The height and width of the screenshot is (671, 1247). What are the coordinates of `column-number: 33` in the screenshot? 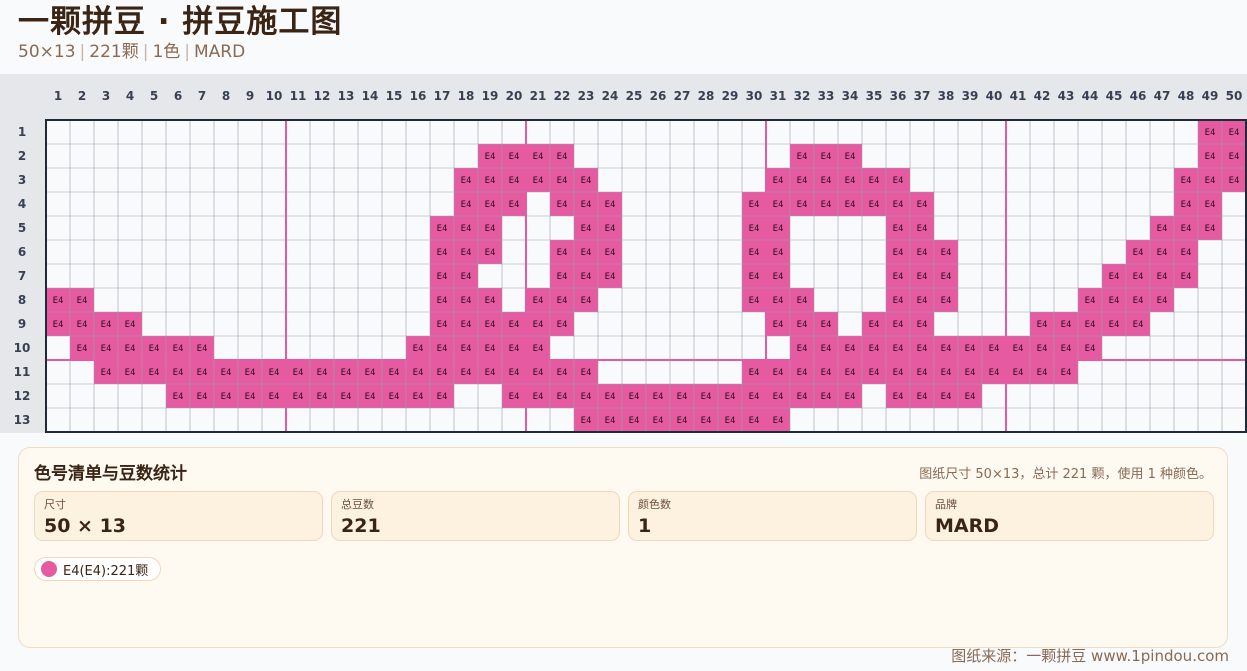 It's located at (826, 96).